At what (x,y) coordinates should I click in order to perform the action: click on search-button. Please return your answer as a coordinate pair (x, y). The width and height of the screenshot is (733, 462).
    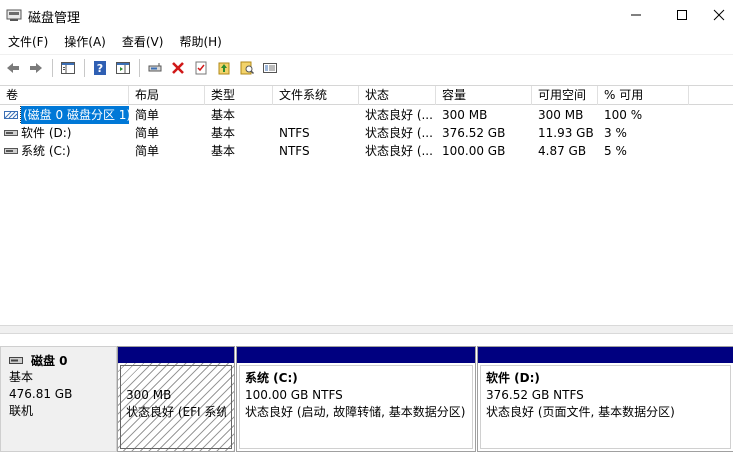
    Looking at the image, I should click on (247, 68).